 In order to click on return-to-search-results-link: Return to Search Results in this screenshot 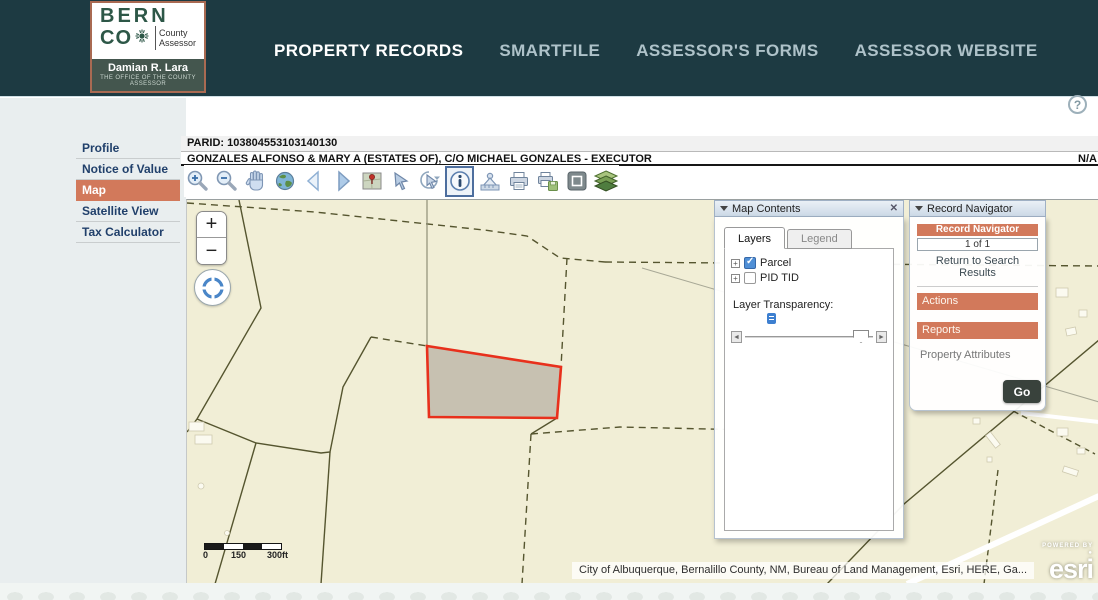, I will do `click(977, 267)`.